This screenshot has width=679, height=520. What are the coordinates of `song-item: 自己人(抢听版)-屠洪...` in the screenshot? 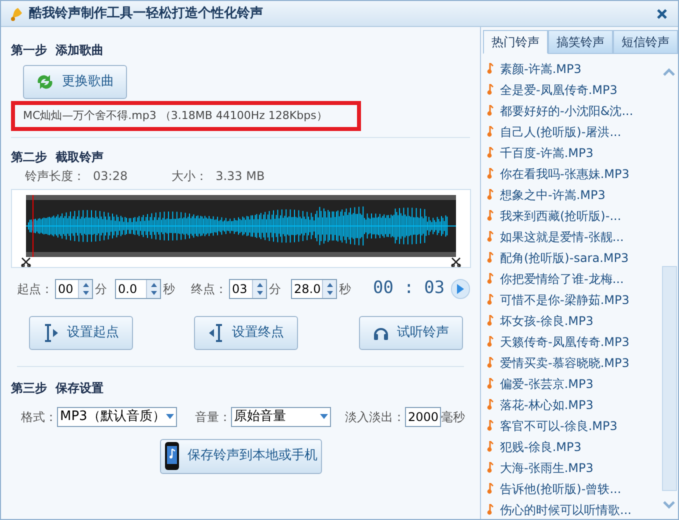 It's located at (573, 131).